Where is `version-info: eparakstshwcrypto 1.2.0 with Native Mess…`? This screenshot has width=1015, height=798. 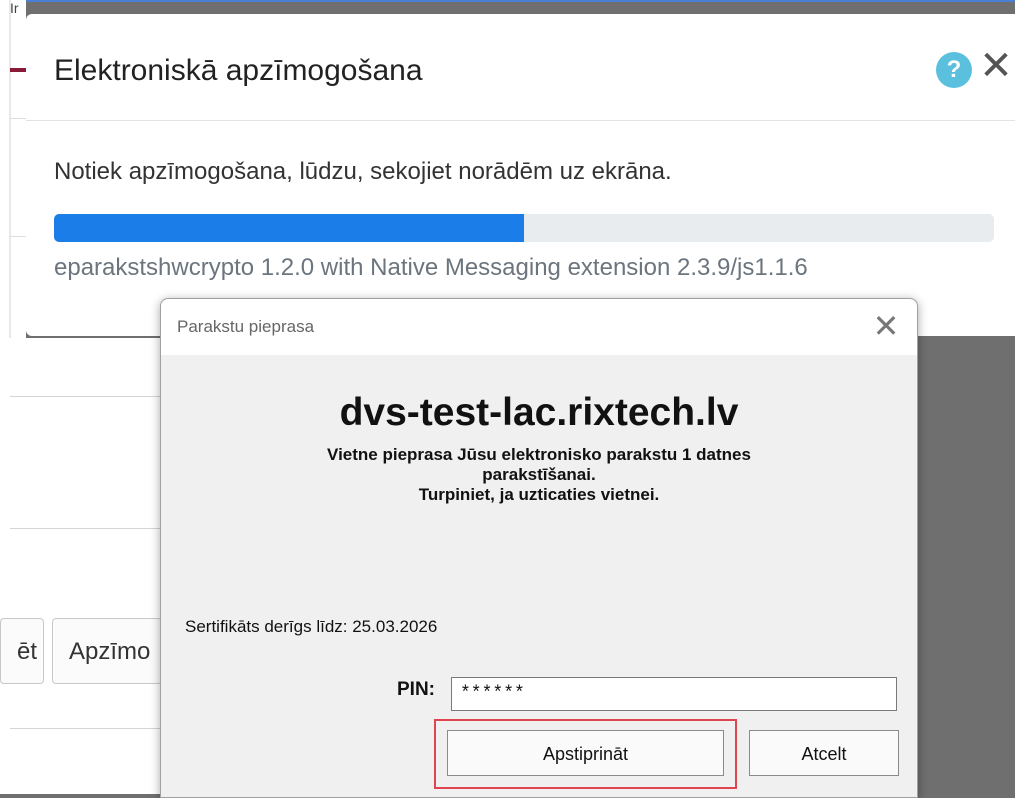 version-info: eparakstshwcrypto 1.2.0 with Native Mess… is located at coordinates (431, 267).